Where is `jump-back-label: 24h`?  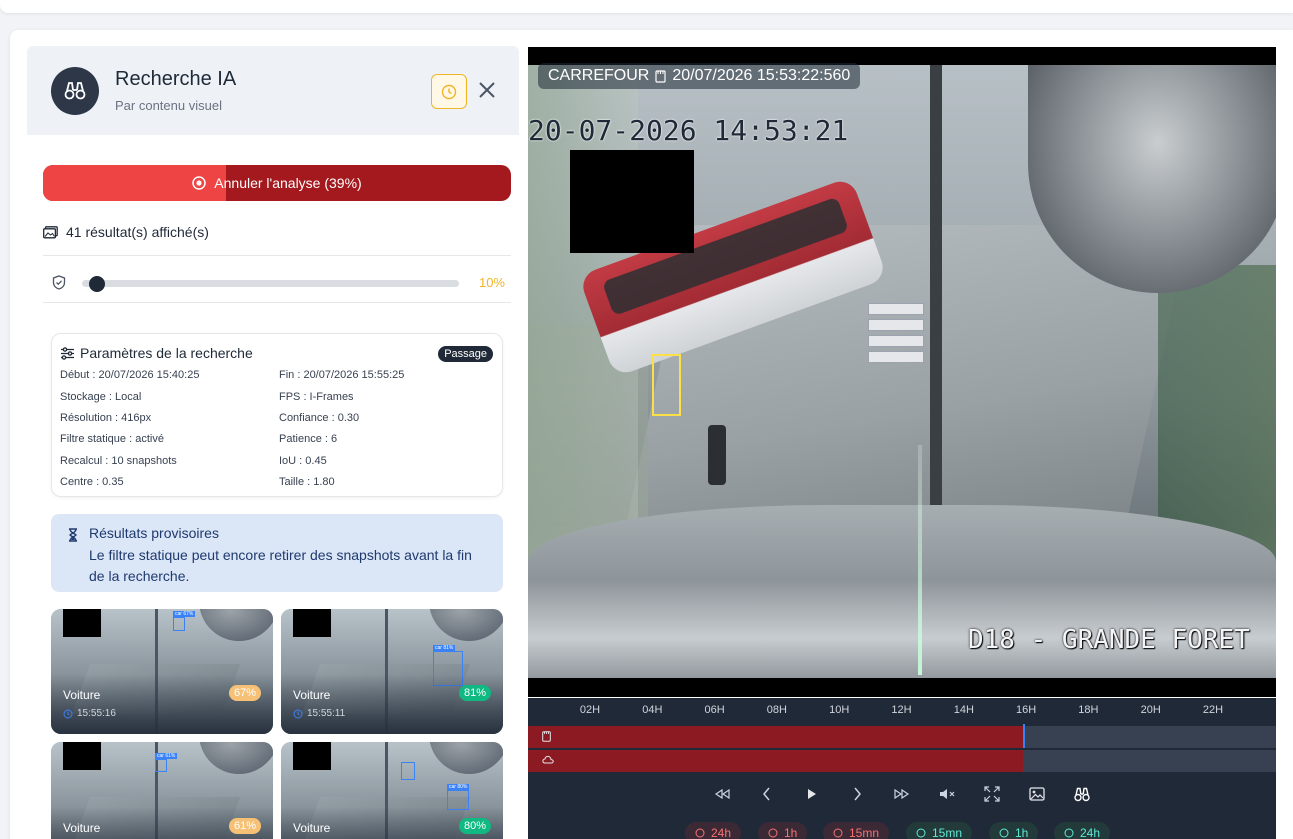 jump-back-label: 24h is located at coordinates (721, 832).